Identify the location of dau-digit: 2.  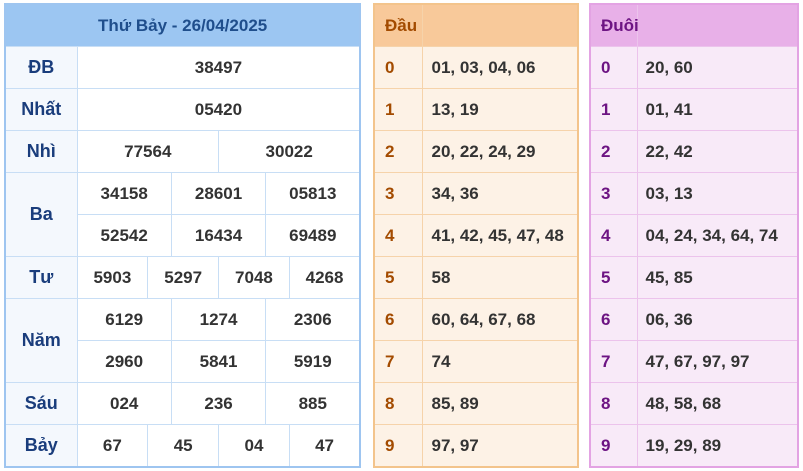
(398, 151).